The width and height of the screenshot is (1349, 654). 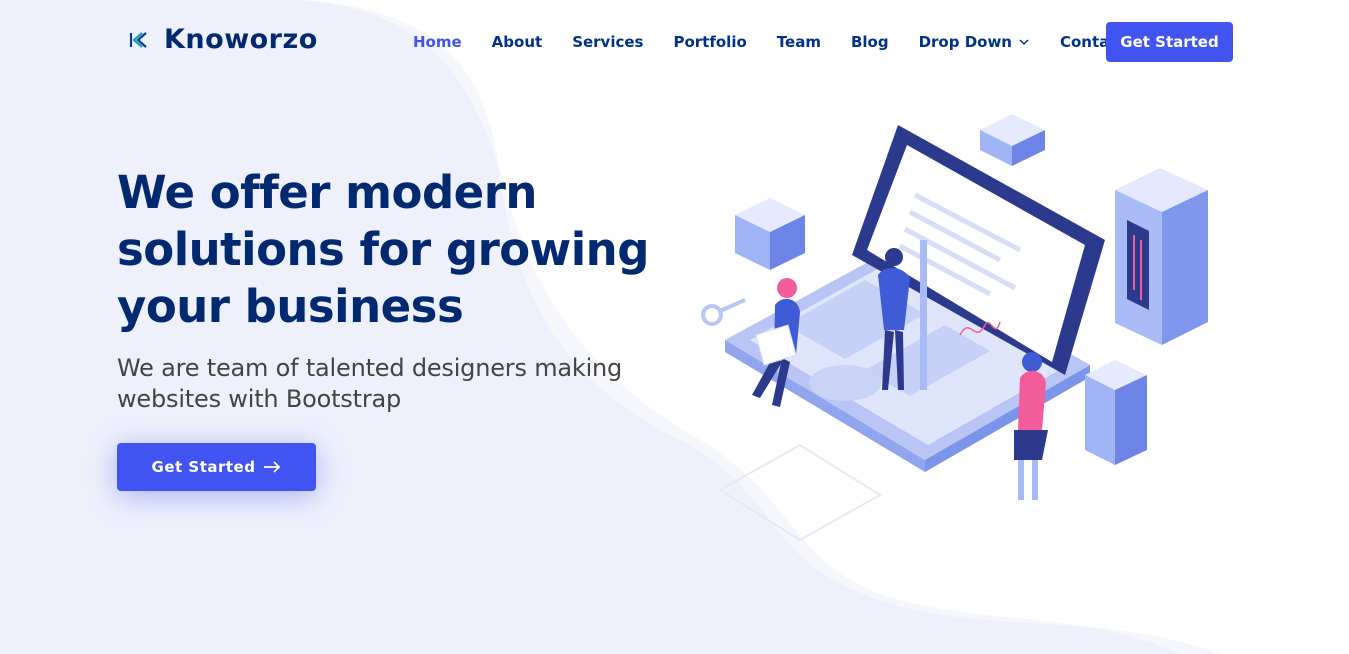 What do you see at coordinates (870, 42) in the screenshot?
I see `nav-item-blog: Blog` at bounding box center [870, 42].